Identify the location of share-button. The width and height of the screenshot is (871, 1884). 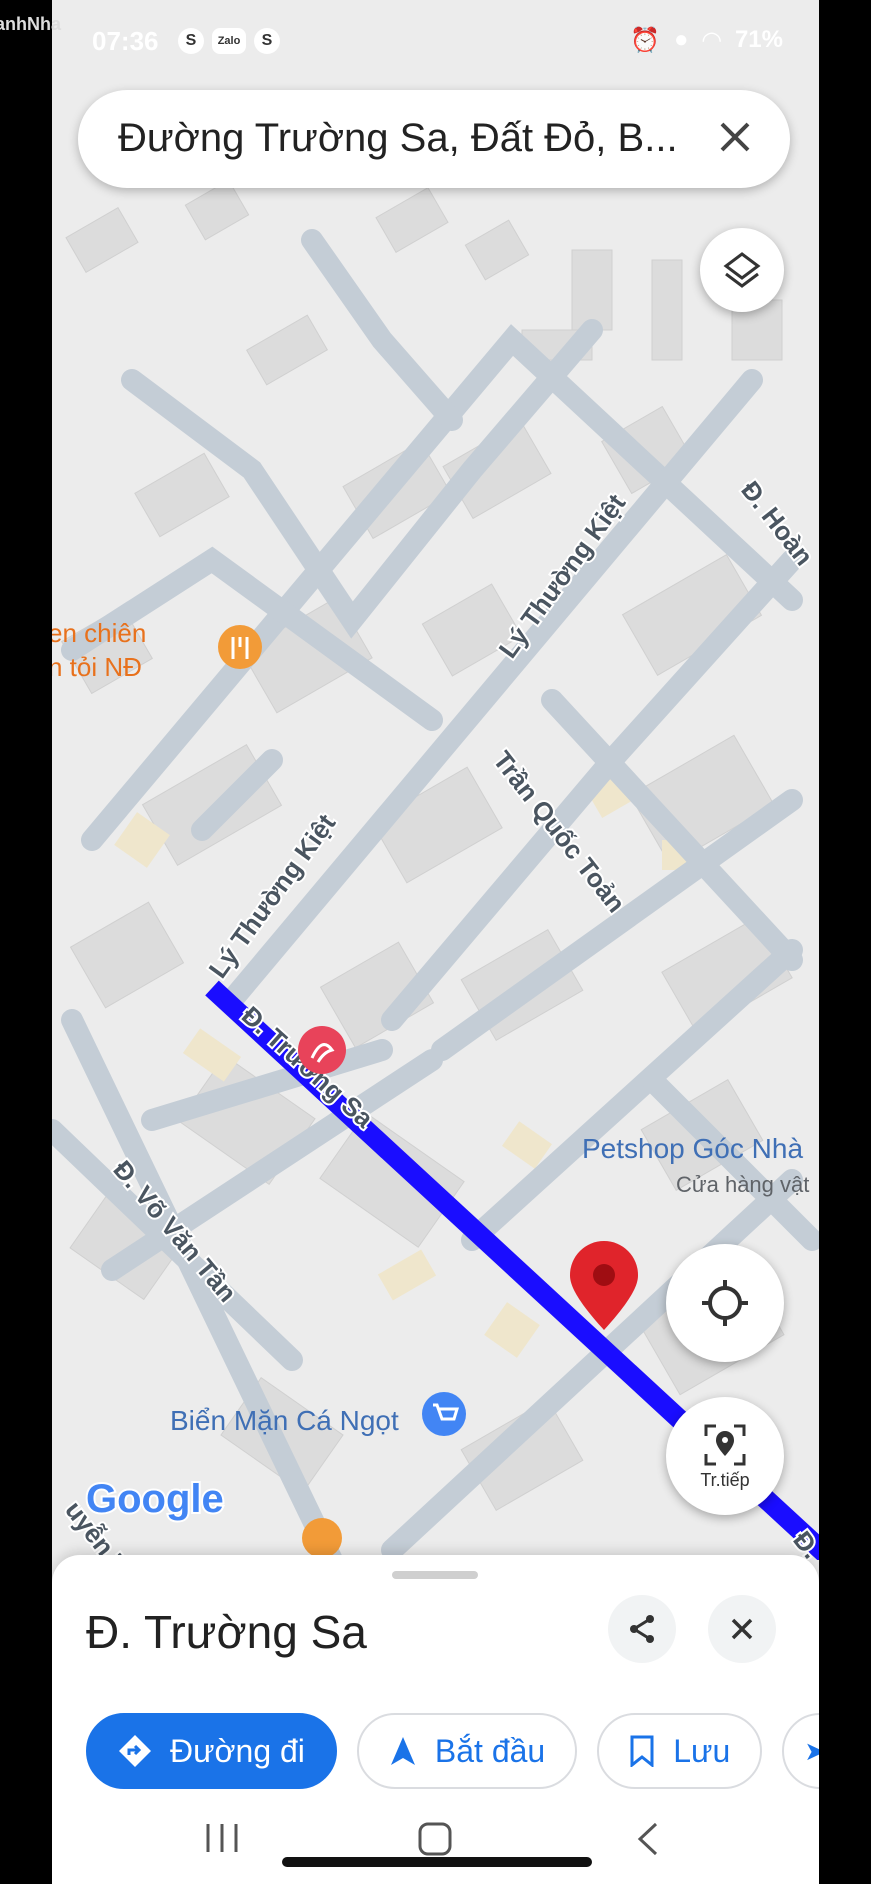
(642, 1629).